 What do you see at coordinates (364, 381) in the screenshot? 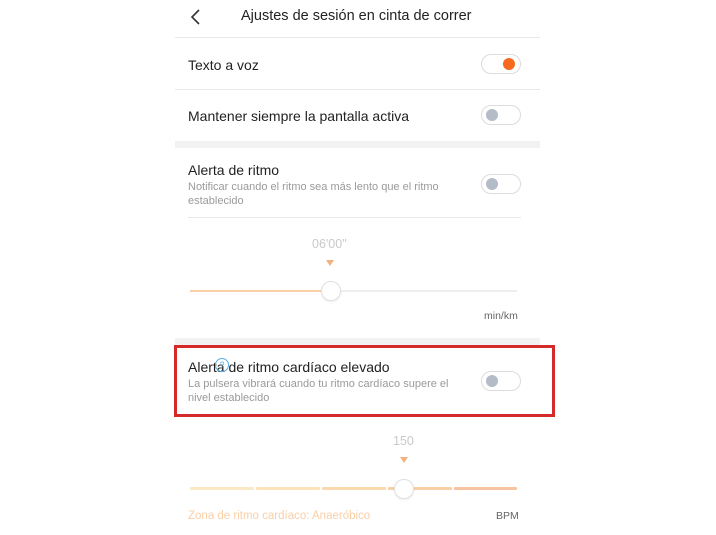
I see `highlight-box` at bounding box center [364, 381].